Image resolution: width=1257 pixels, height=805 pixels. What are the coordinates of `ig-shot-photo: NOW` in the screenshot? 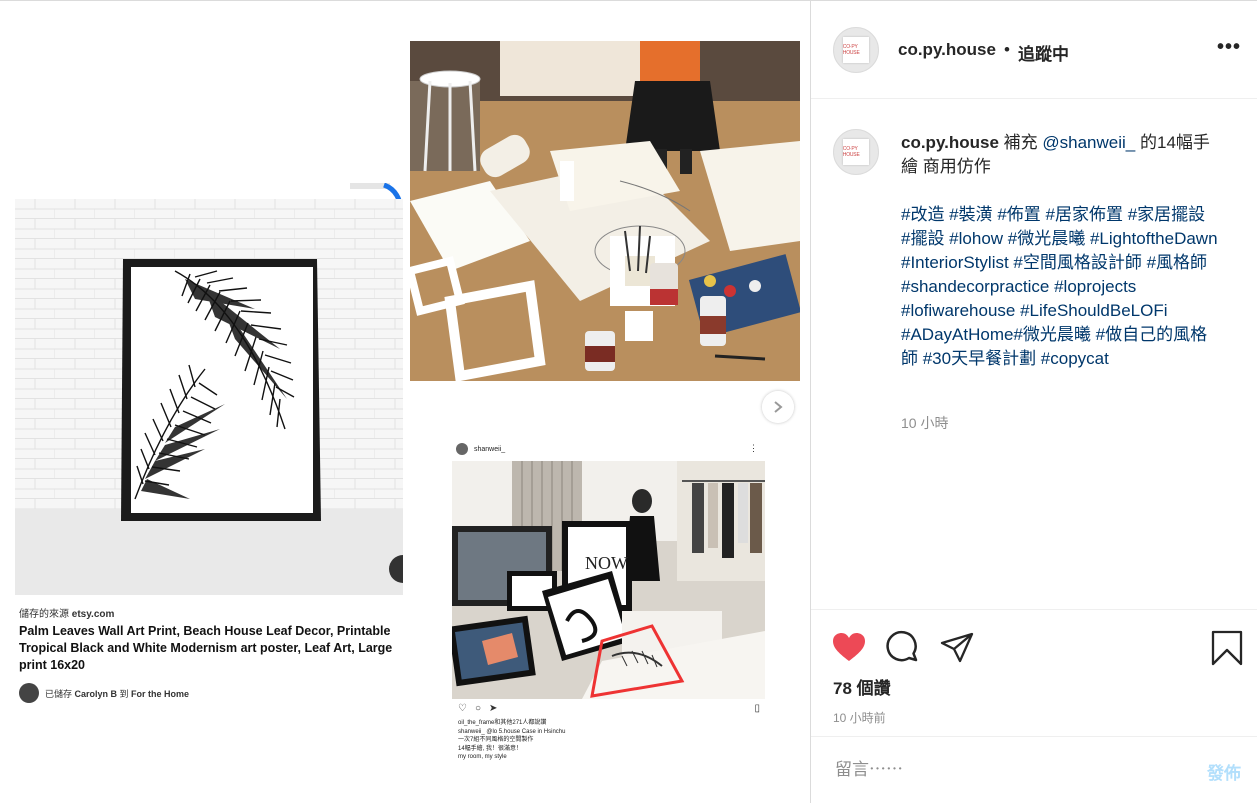 It's located at (608, 580).